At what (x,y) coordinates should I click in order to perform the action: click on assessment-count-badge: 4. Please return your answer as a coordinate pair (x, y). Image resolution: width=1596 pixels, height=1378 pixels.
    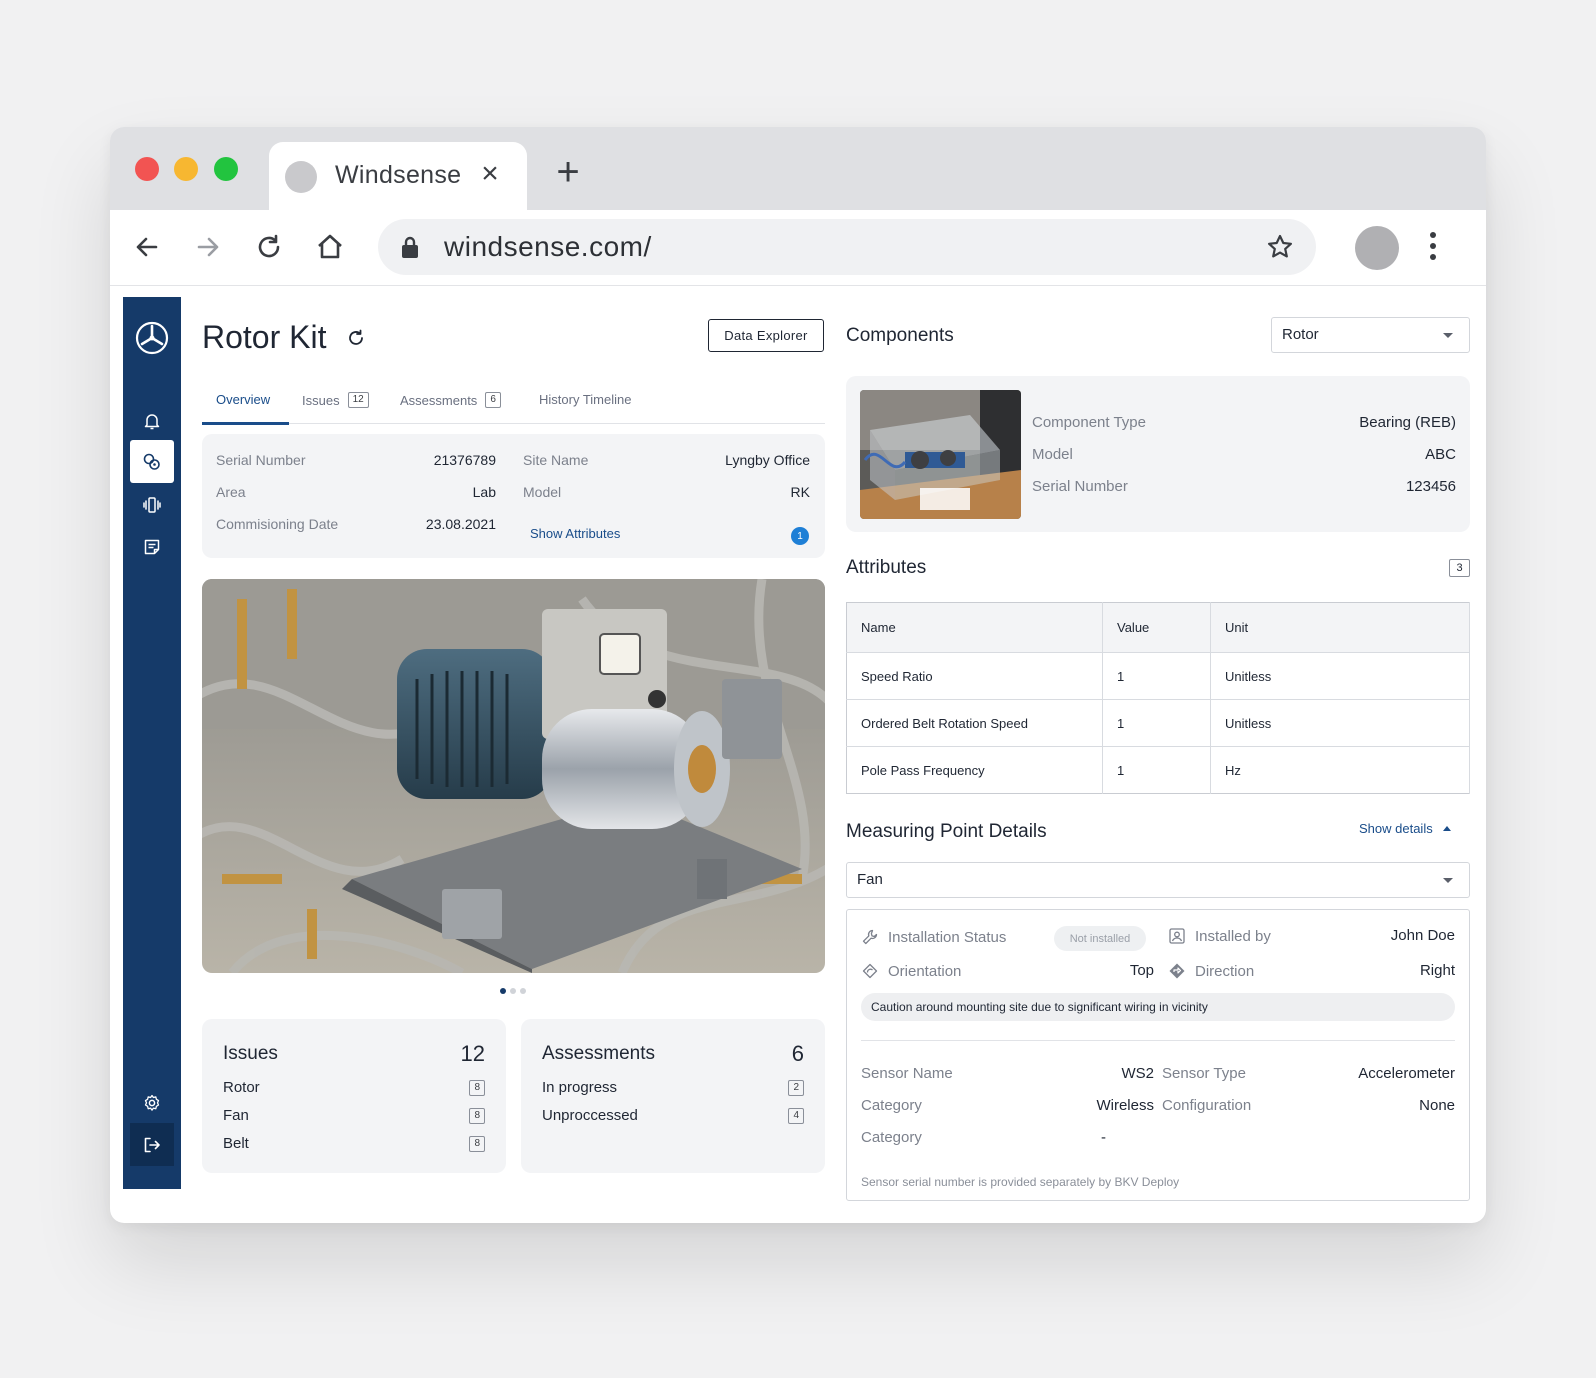
    Looking at the image, I should click on (796, 1115).